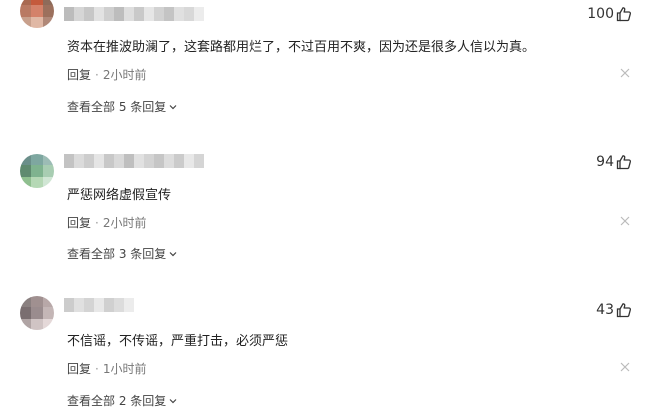 The image size is (656, 418). Describe the element at coordinates (605, 162) in the screenshot. I see `like-count: 94` at that location.